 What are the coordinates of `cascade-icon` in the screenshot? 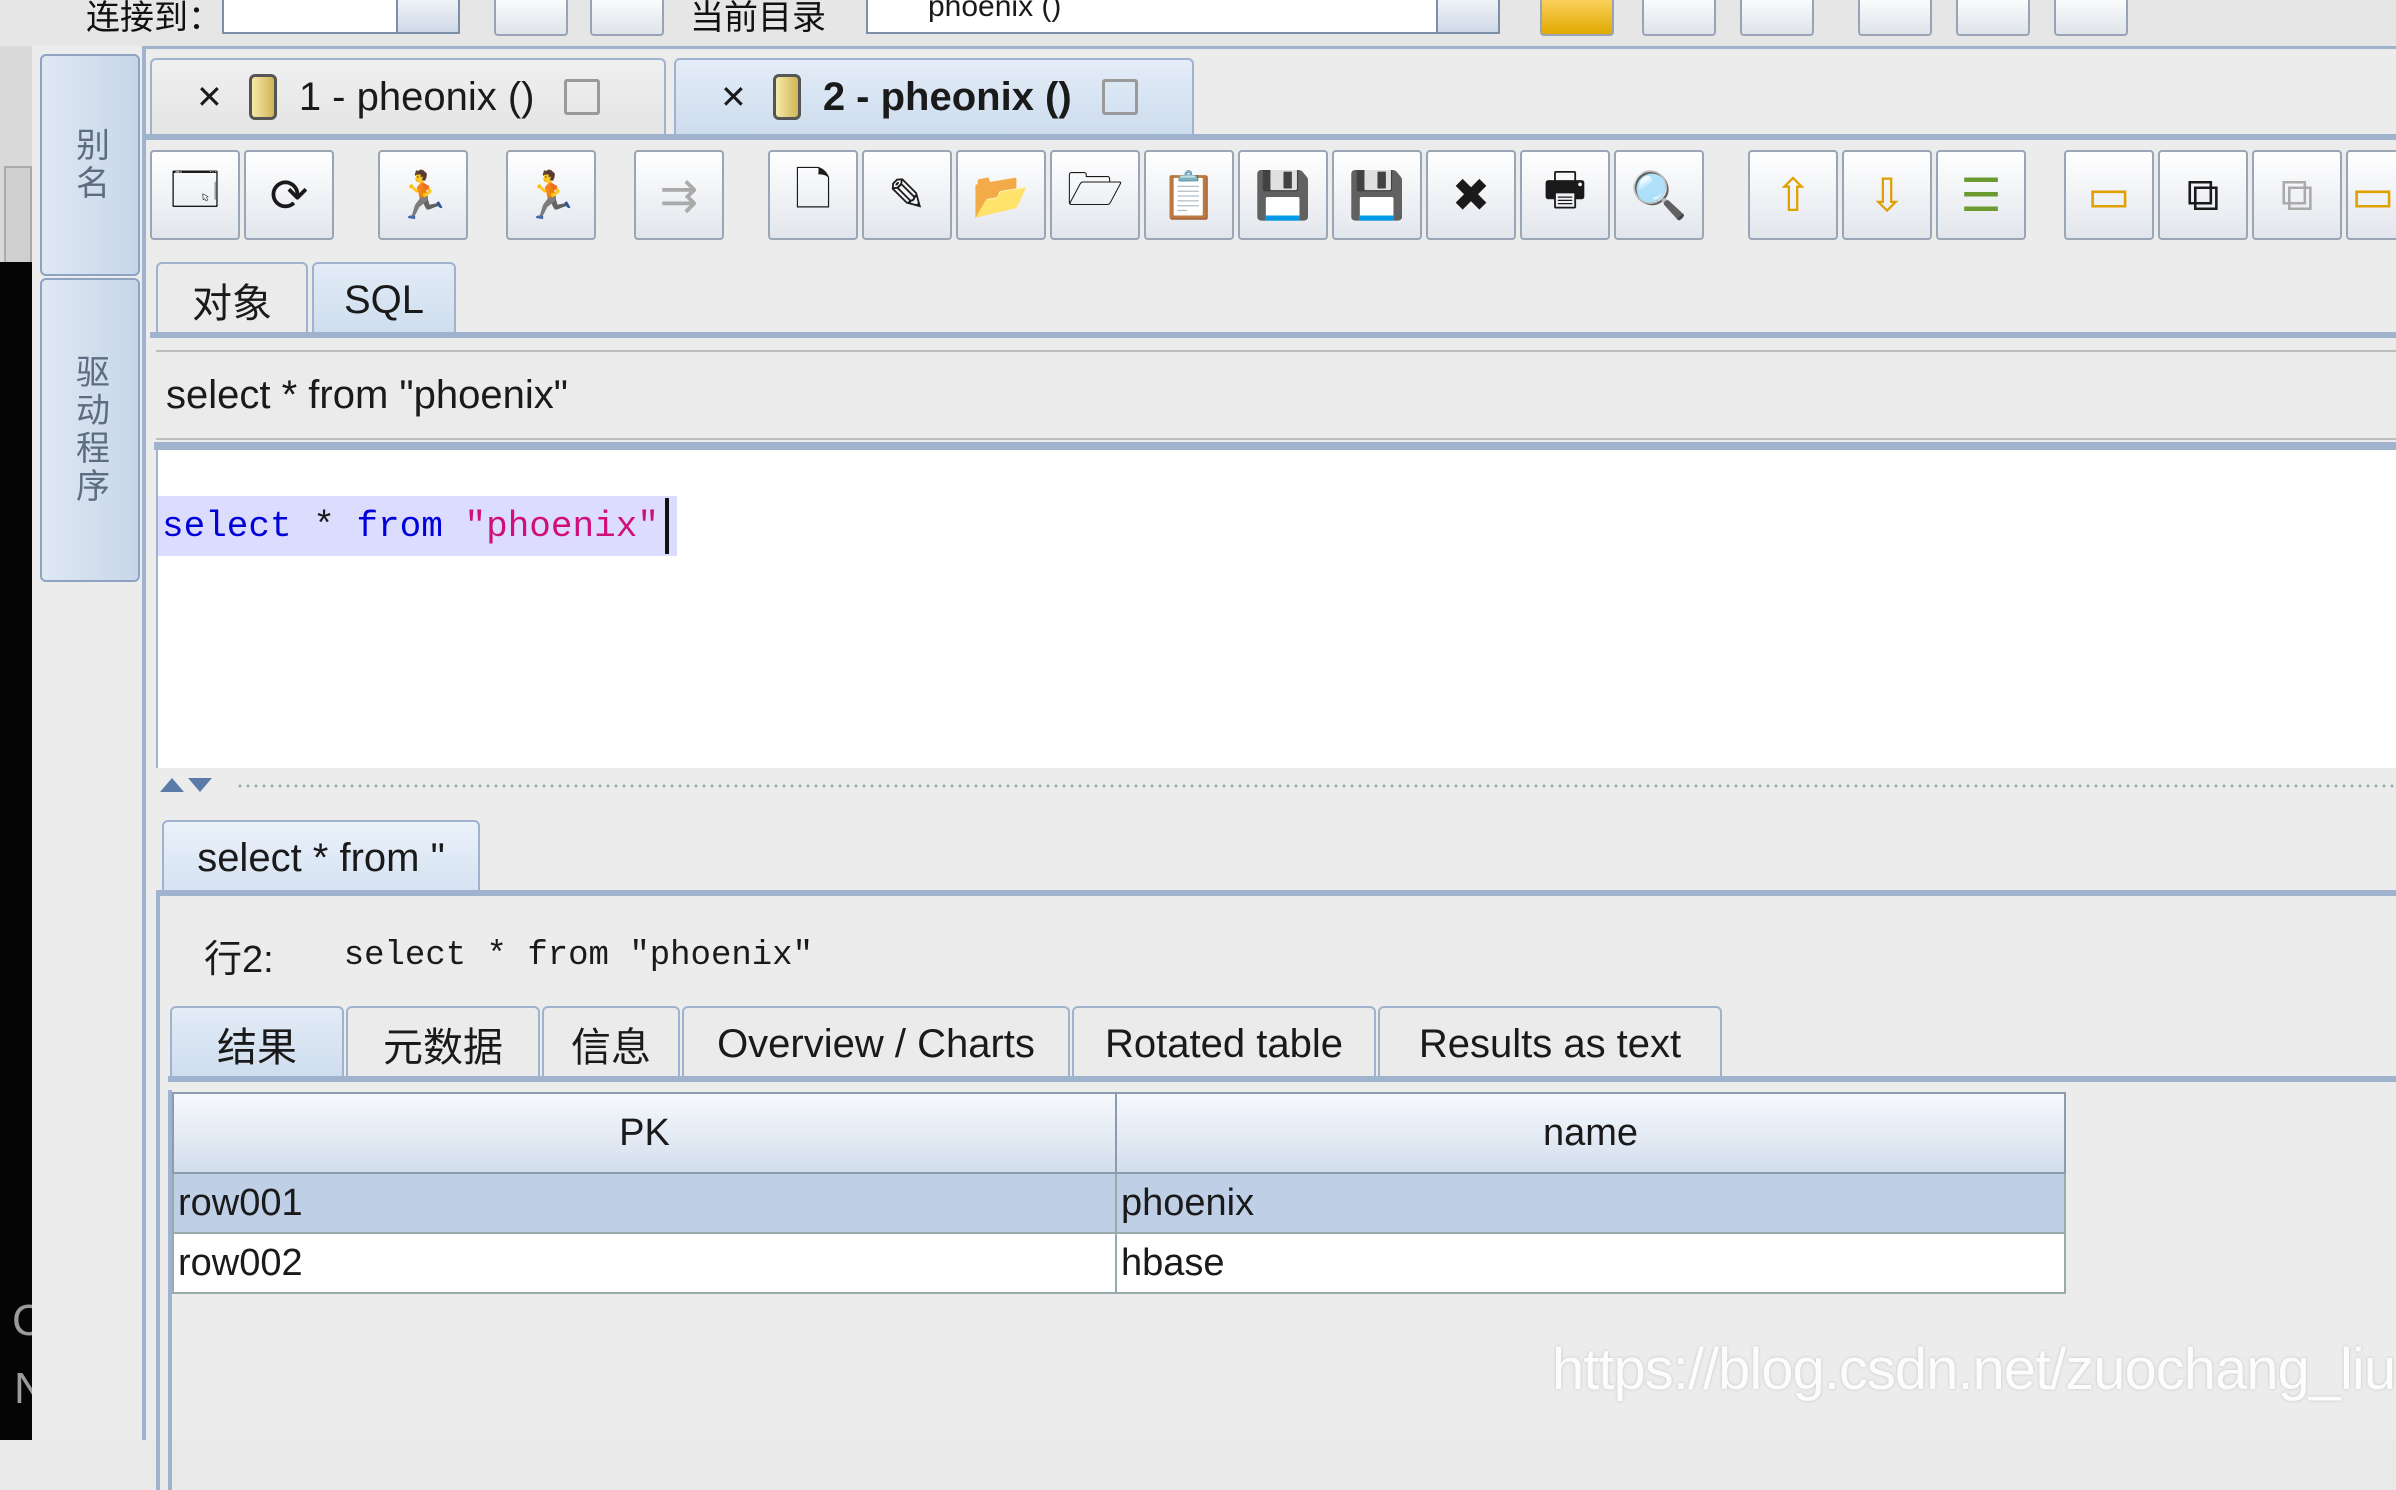 It's located at (2091, 18).